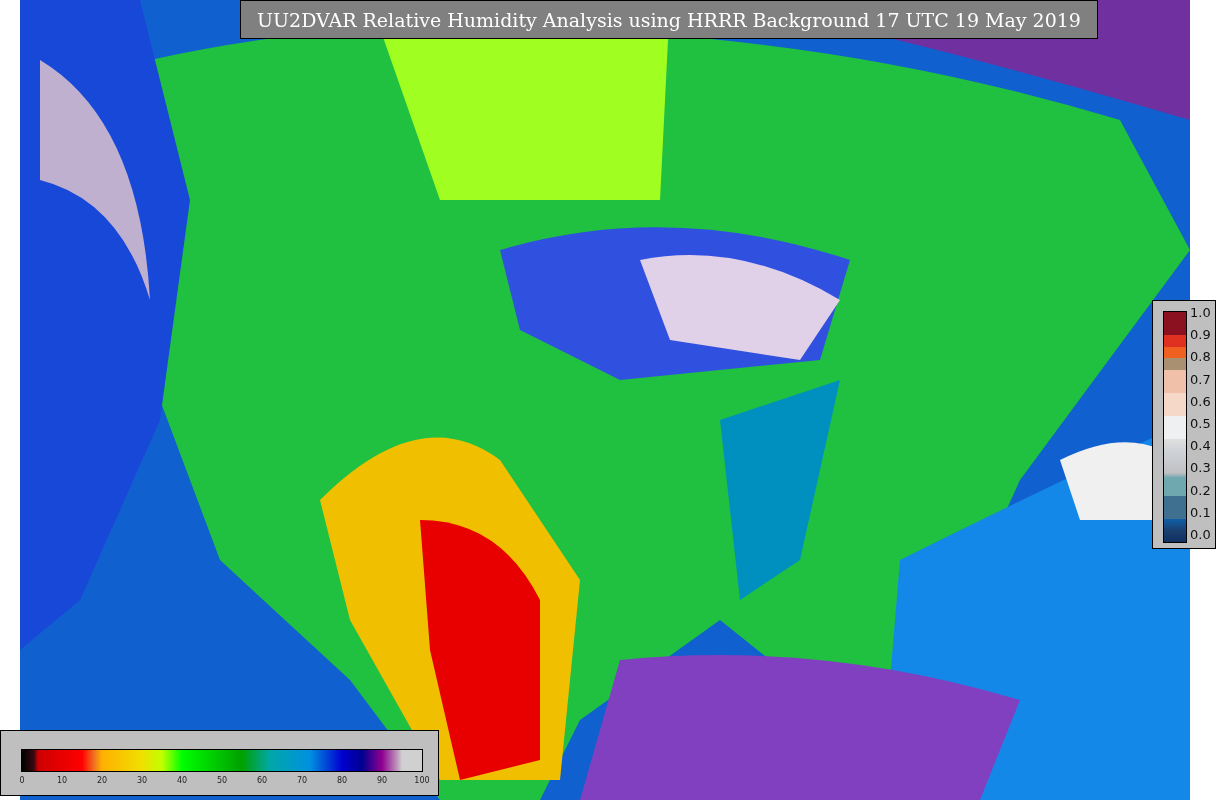 The image size is (1216, 800). What do you see at coordinates (1200, 490) in the screenshot?
I see `tick-label: 0.2` at bounding box center [1200, 490].